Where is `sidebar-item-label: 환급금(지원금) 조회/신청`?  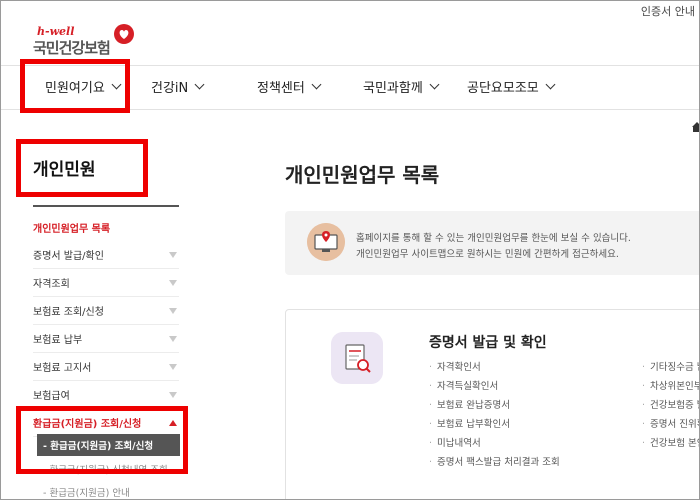
sidebar-item-label: 환급금(지원금) 조회/신청 is located at coordinates (87, 424).